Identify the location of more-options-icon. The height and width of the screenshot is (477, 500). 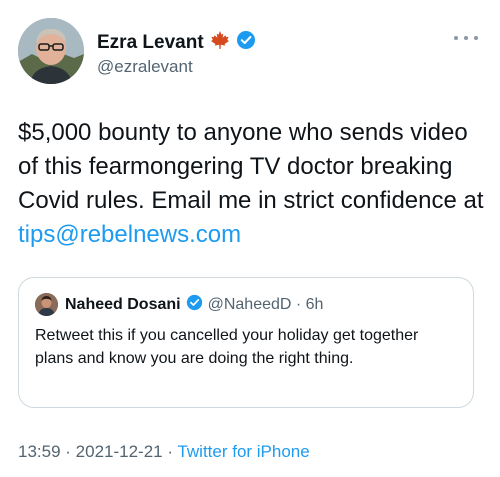
(466, 38).